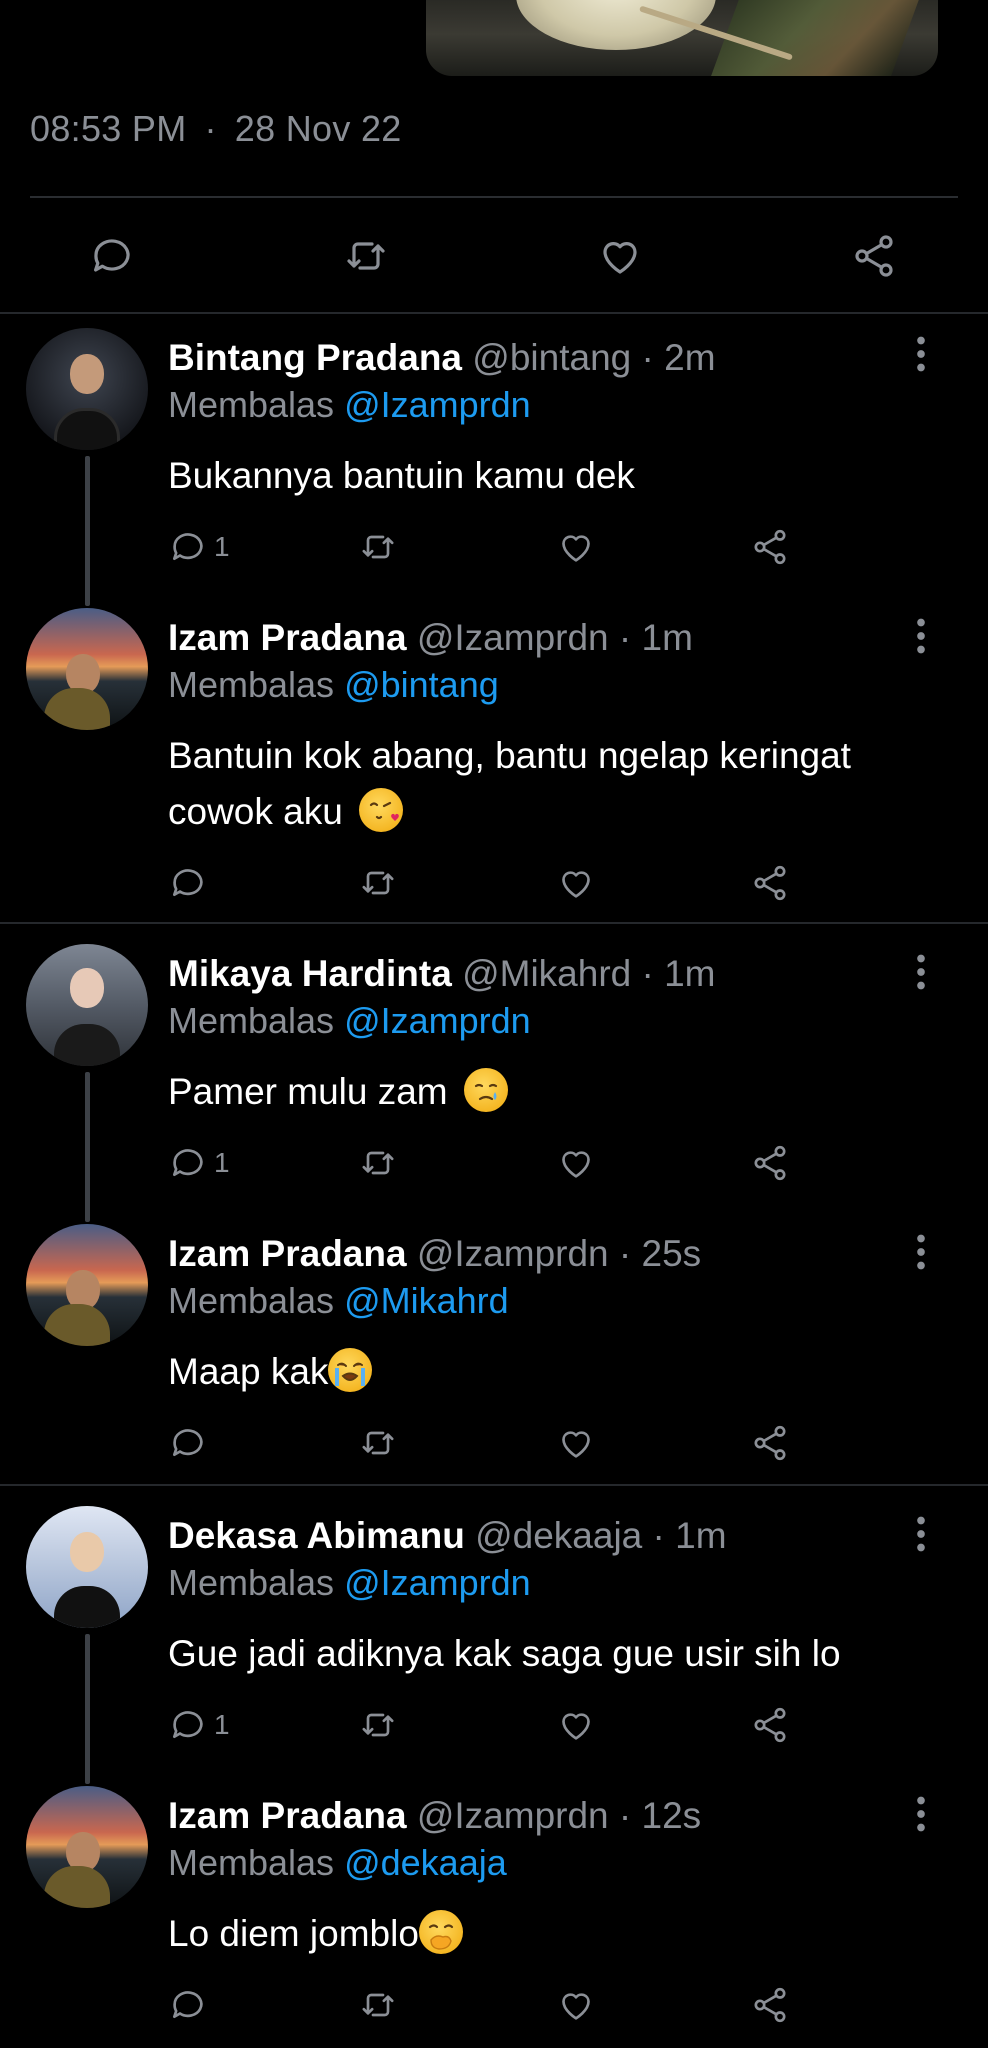  Describe the element at coordinates (546, 973) in the screenshot. I see `username: @Mikahrd` at that location.